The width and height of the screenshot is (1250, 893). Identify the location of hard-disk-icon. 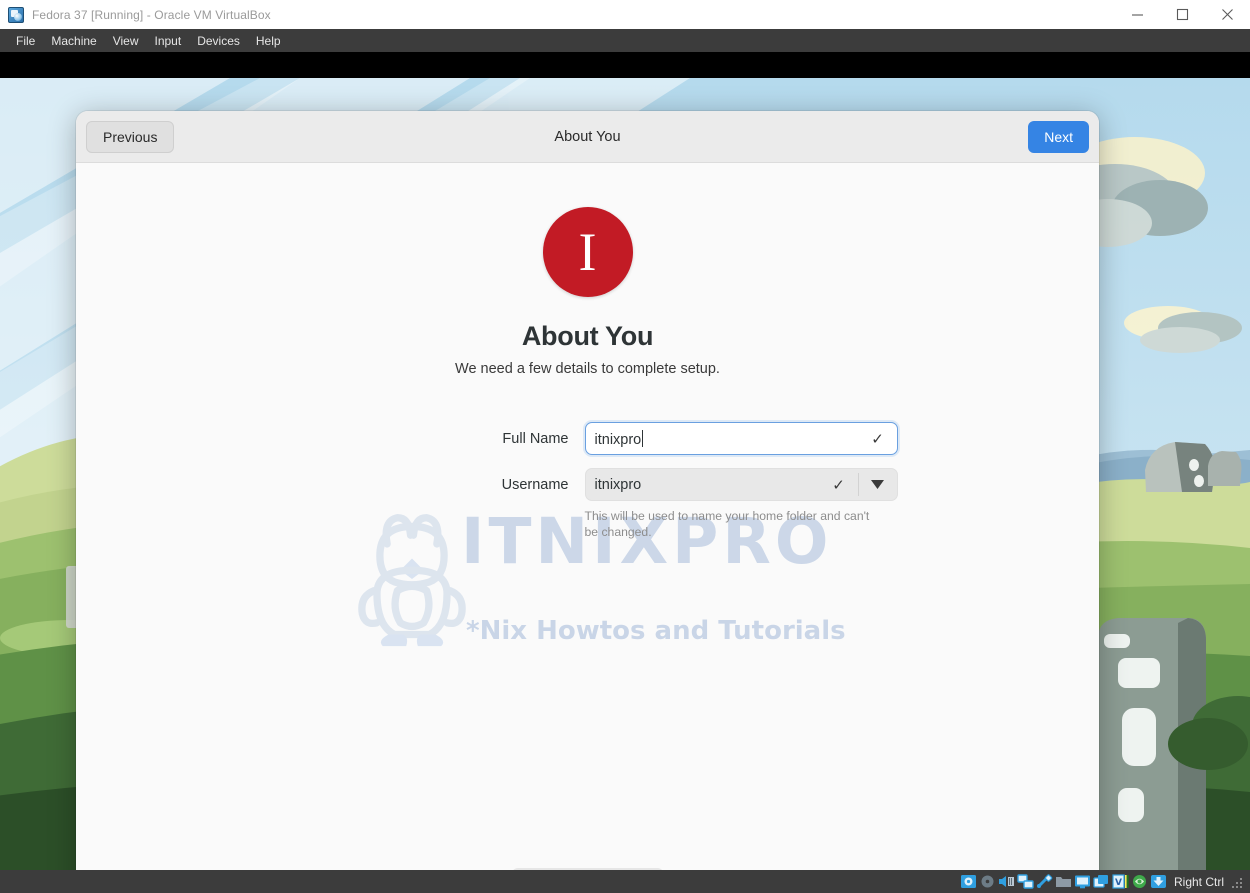
(968, 881).